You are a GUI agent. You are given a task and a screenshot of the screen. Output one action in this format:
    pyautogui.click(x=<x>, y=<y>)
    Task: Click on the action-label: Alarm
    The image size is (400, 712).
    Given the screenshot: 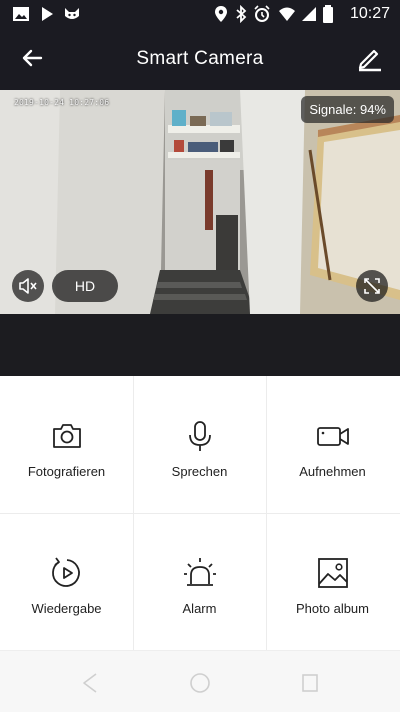 What is the action you would take?
    pyautogui.click(x=199, y=608)
    